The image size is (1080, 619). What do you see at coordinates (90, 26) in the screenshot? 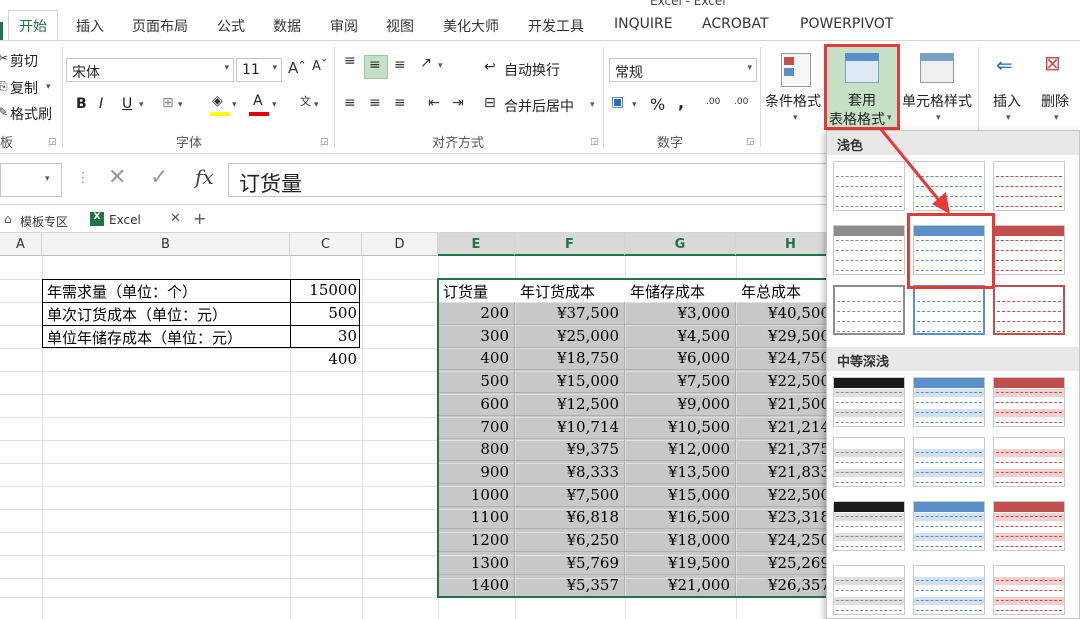
I see `tab-insert: 插入` at bounding box center [90, 26].